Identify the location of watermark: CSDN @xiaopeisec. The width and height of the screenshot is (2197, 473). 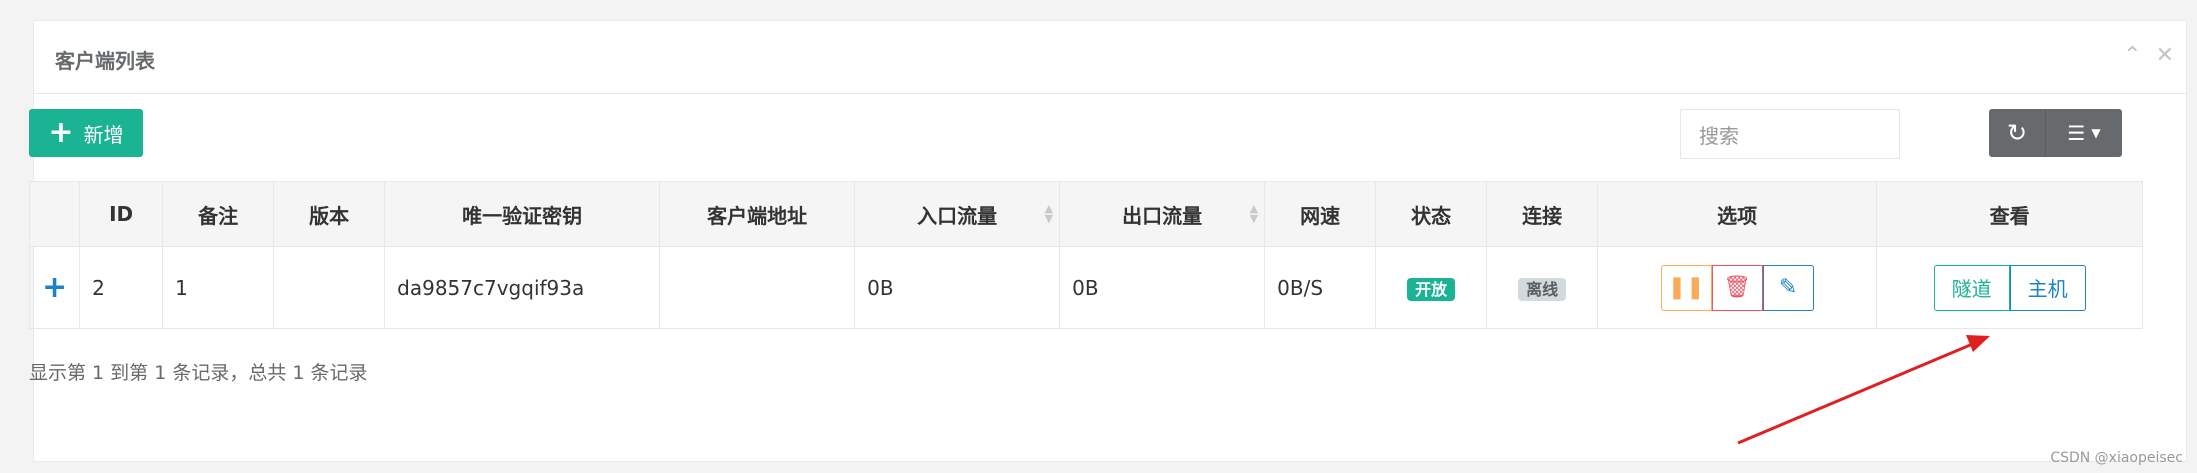
(2116, 458).